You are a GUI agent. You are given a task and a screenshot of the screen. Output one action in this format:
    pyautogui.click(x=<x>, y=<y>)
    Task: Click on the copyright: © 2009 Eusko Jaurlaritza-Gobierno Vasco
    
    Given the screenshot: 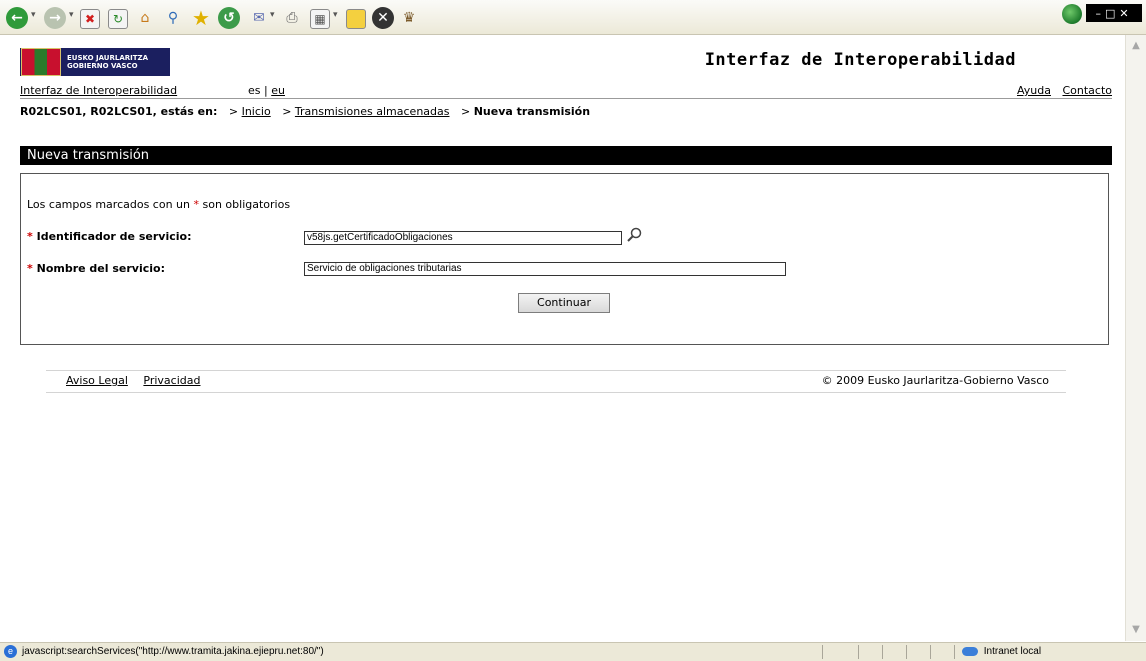 What is the action you would take?
    pyautogui.click(x=935, y=380)
    